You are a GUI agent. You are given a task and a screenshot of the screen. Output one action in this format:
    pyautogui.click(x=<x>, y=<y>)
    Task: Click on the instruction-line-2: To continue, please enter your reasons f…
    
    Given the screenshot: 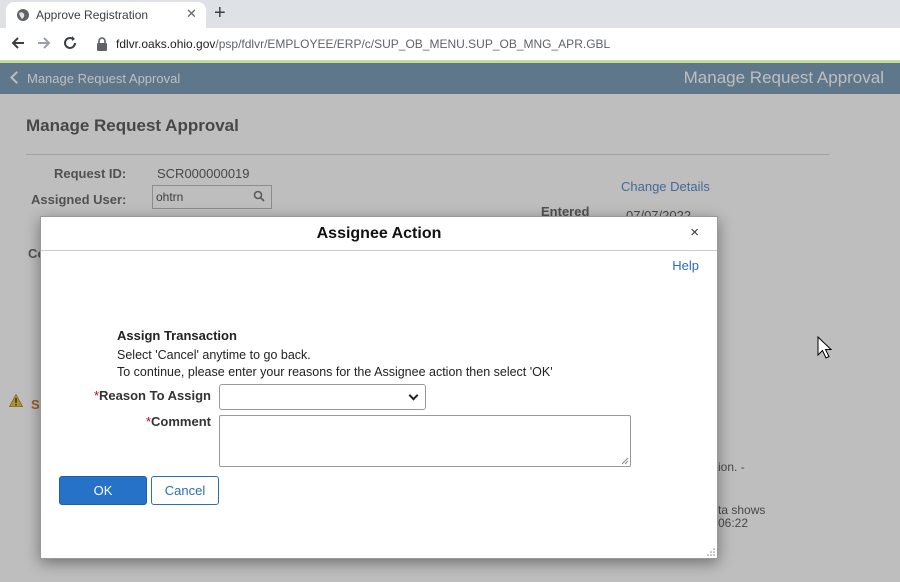 What is the action you would take?
    pyautogui.click(x=335, y=372)
    